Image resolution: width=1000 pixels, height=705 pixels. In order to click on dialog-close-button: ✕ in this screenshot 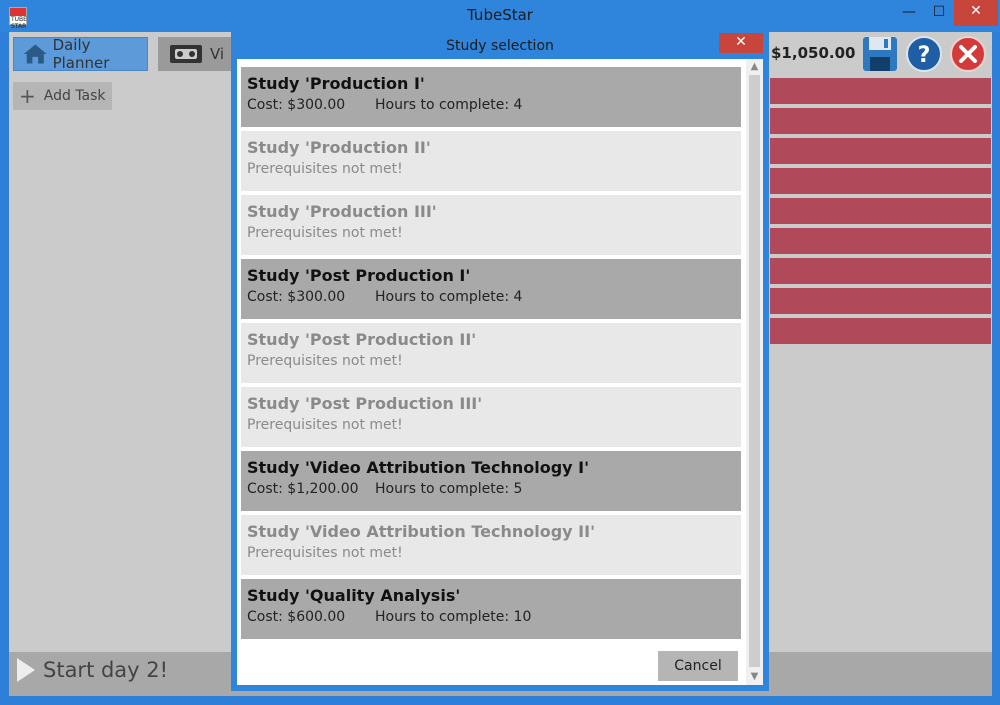, I will do `click(741, 43)`.